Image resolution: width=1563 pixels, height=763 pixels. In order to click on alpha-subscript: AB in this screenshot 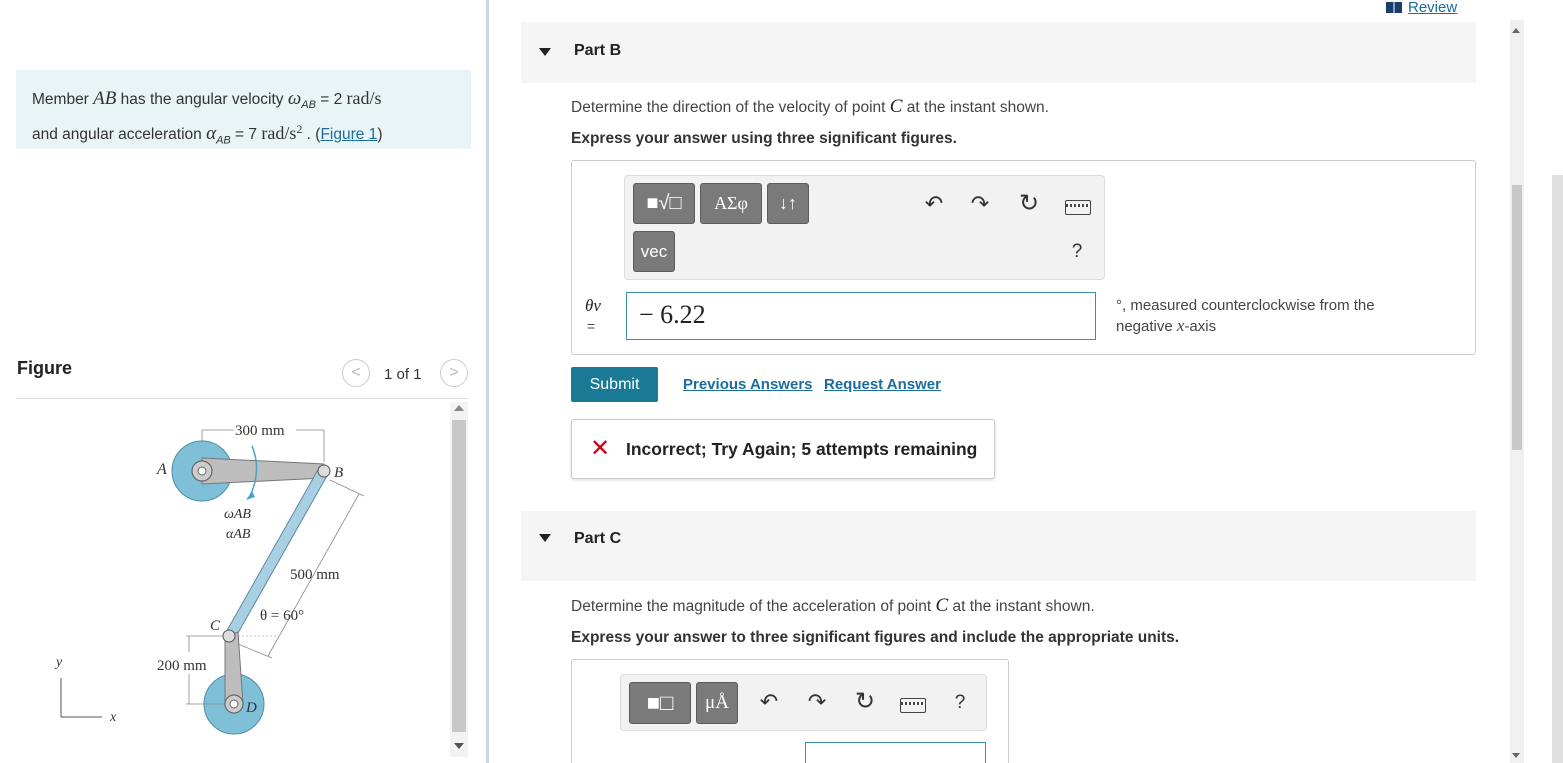, I will do `click(223, 140)`.